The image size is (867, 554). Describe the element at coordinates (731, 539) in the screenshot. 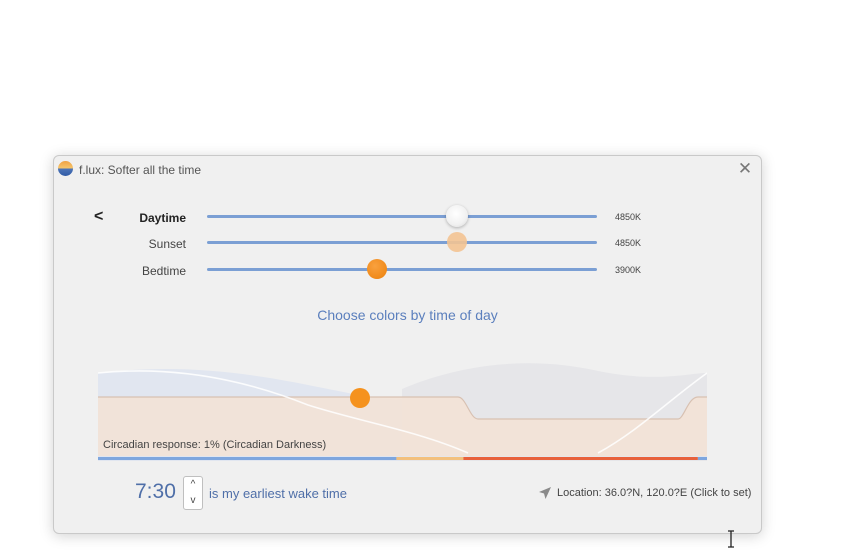

I see `text-cursor-icon` at that location.